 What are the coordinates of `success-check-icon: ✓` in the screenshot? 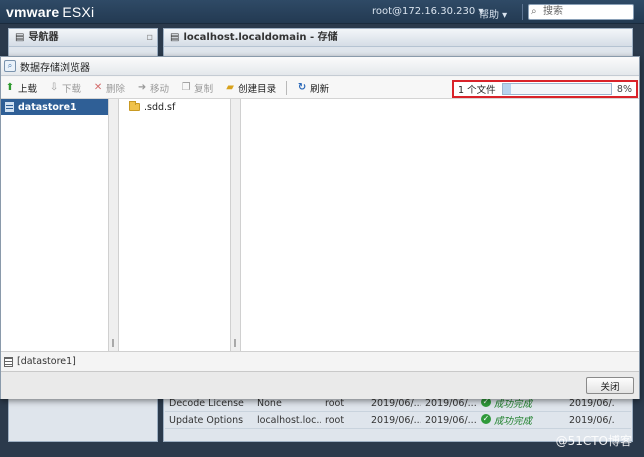 It's located at (486, 419).